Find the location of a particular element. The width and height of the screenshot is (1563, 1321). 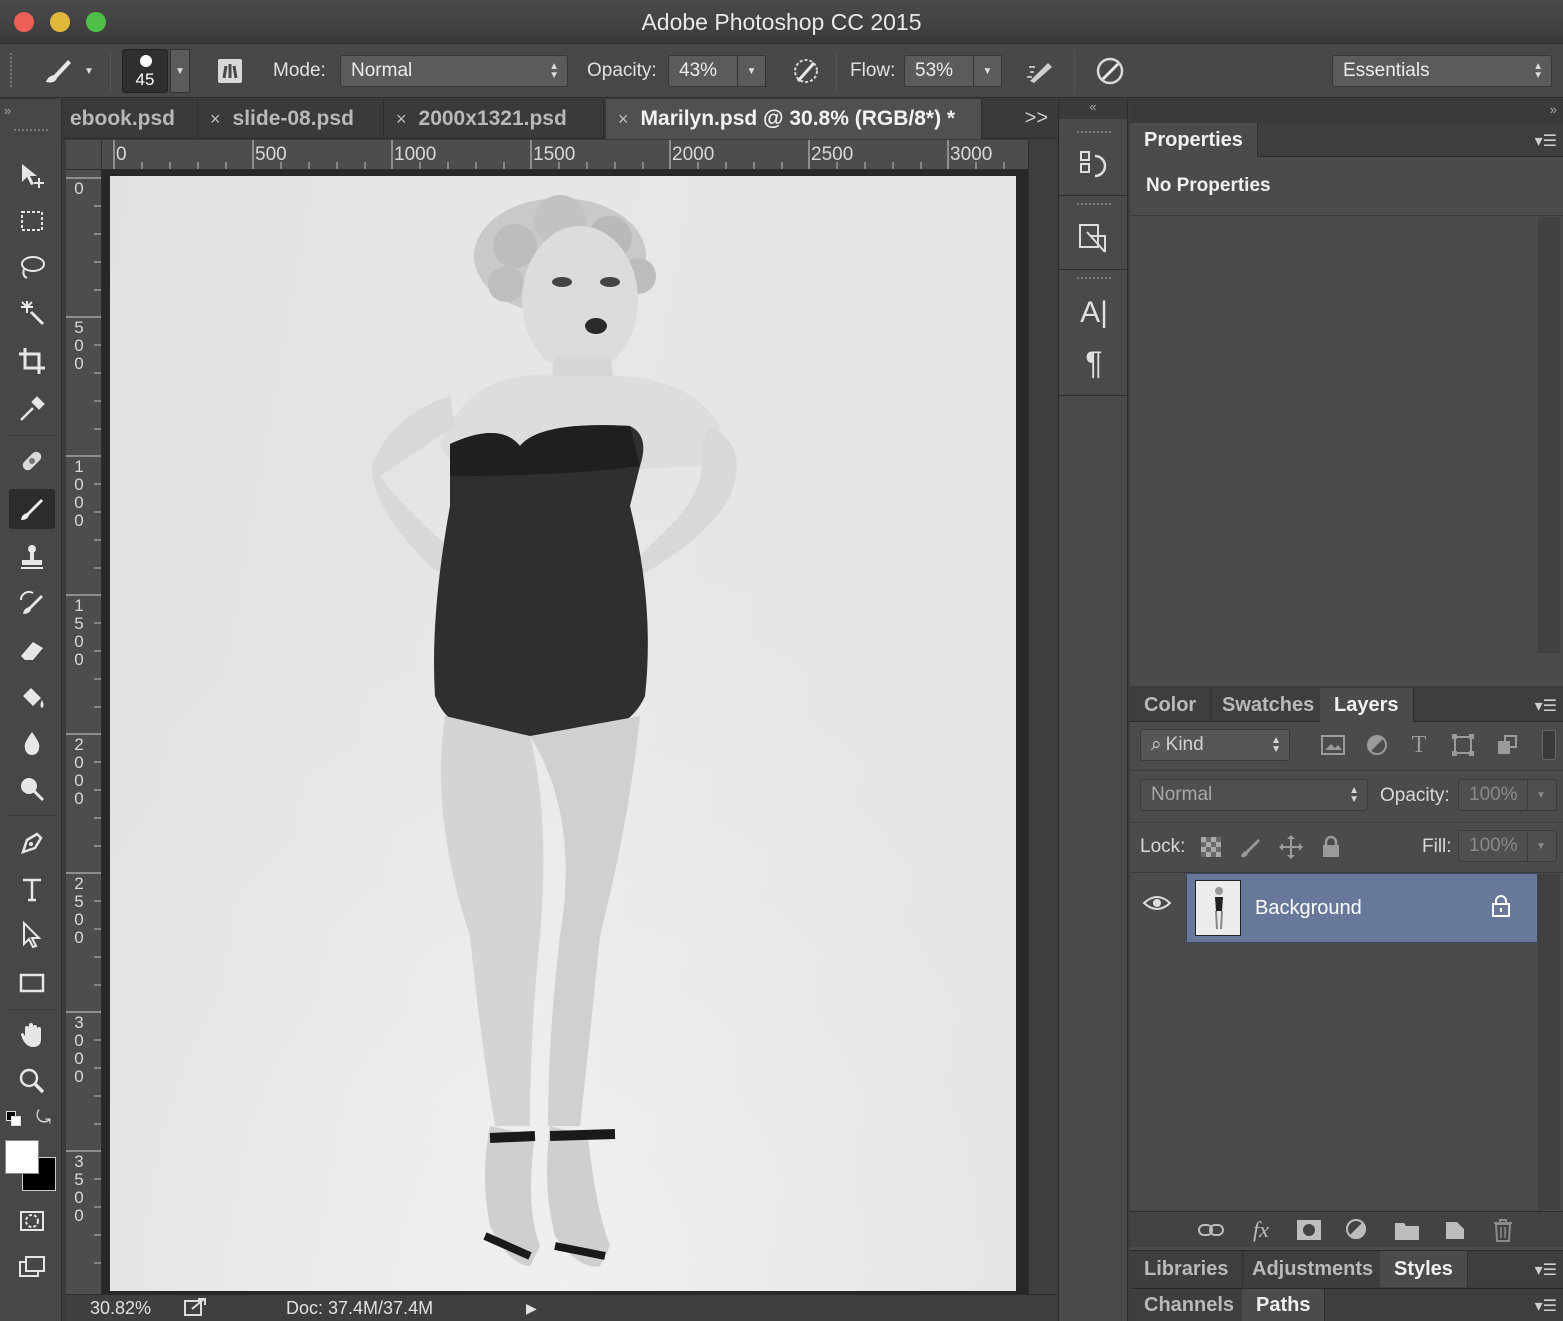

lock-image-pixels-button is located at coordinates (1251, 847).